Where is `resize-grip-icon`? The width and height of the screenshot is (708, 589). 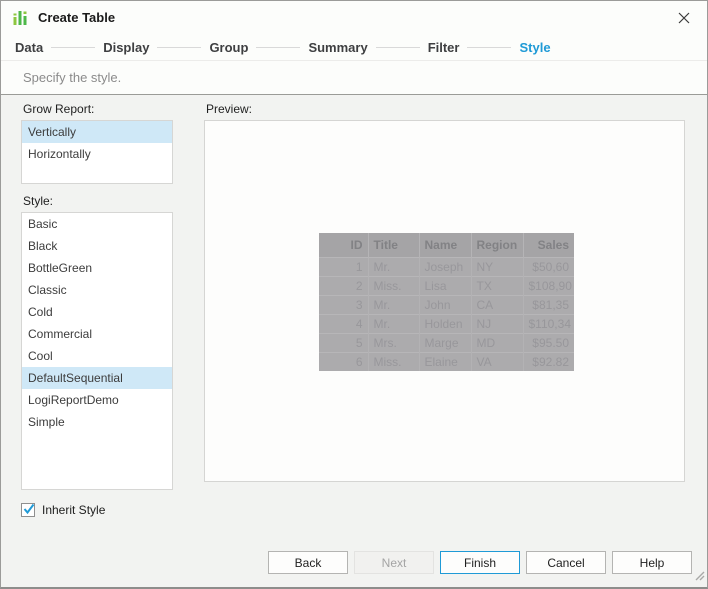 resize-grip-icon is located at coordinates (699, 577).